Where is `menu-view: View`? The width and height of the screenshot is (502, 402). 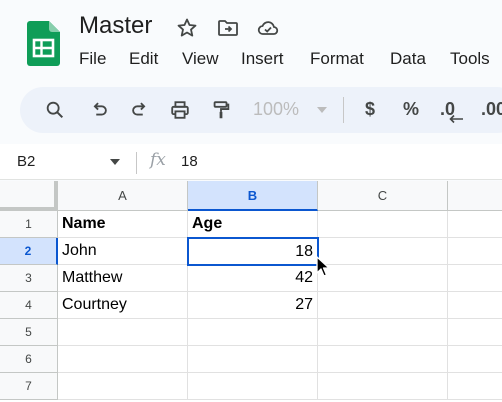 menu-view: View is located at coordinates (200, 59).